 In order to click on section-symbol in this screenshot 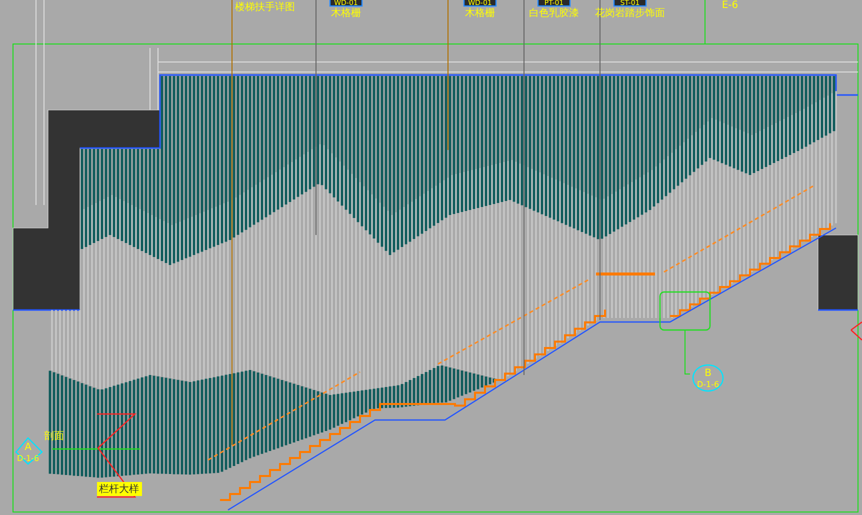, I will do `click(708, 378)`.